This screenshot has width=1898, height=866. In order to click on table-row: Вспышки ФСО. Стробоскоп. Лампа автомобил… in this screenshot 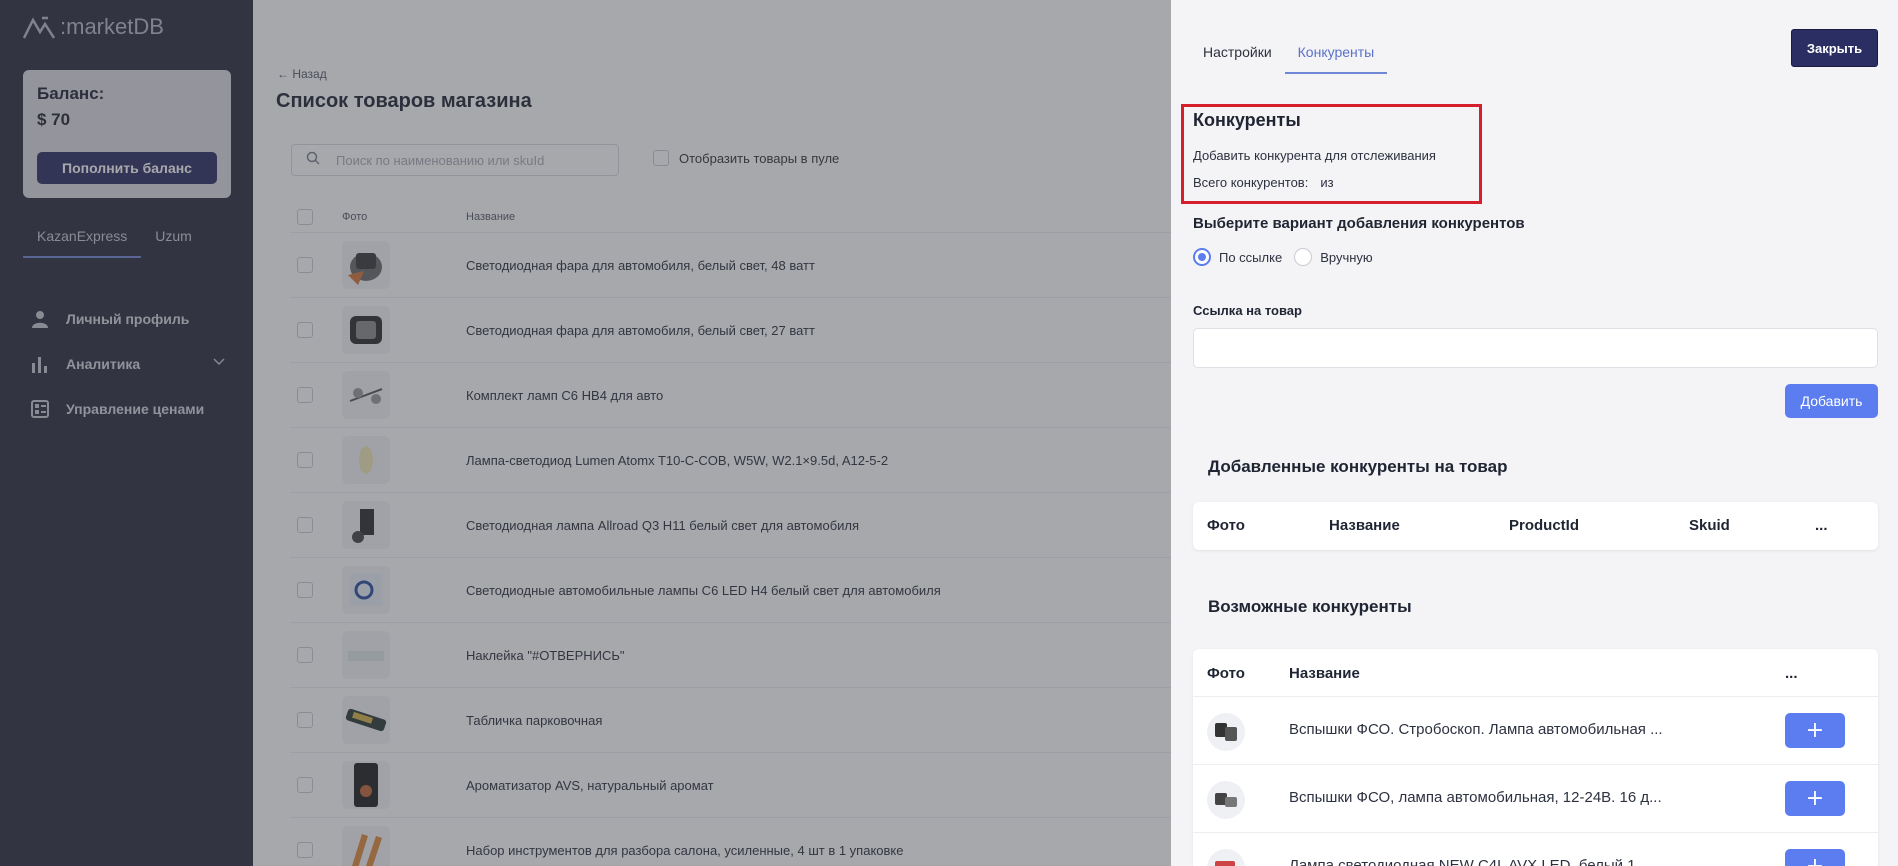, I will do `click(1535, 731)`.